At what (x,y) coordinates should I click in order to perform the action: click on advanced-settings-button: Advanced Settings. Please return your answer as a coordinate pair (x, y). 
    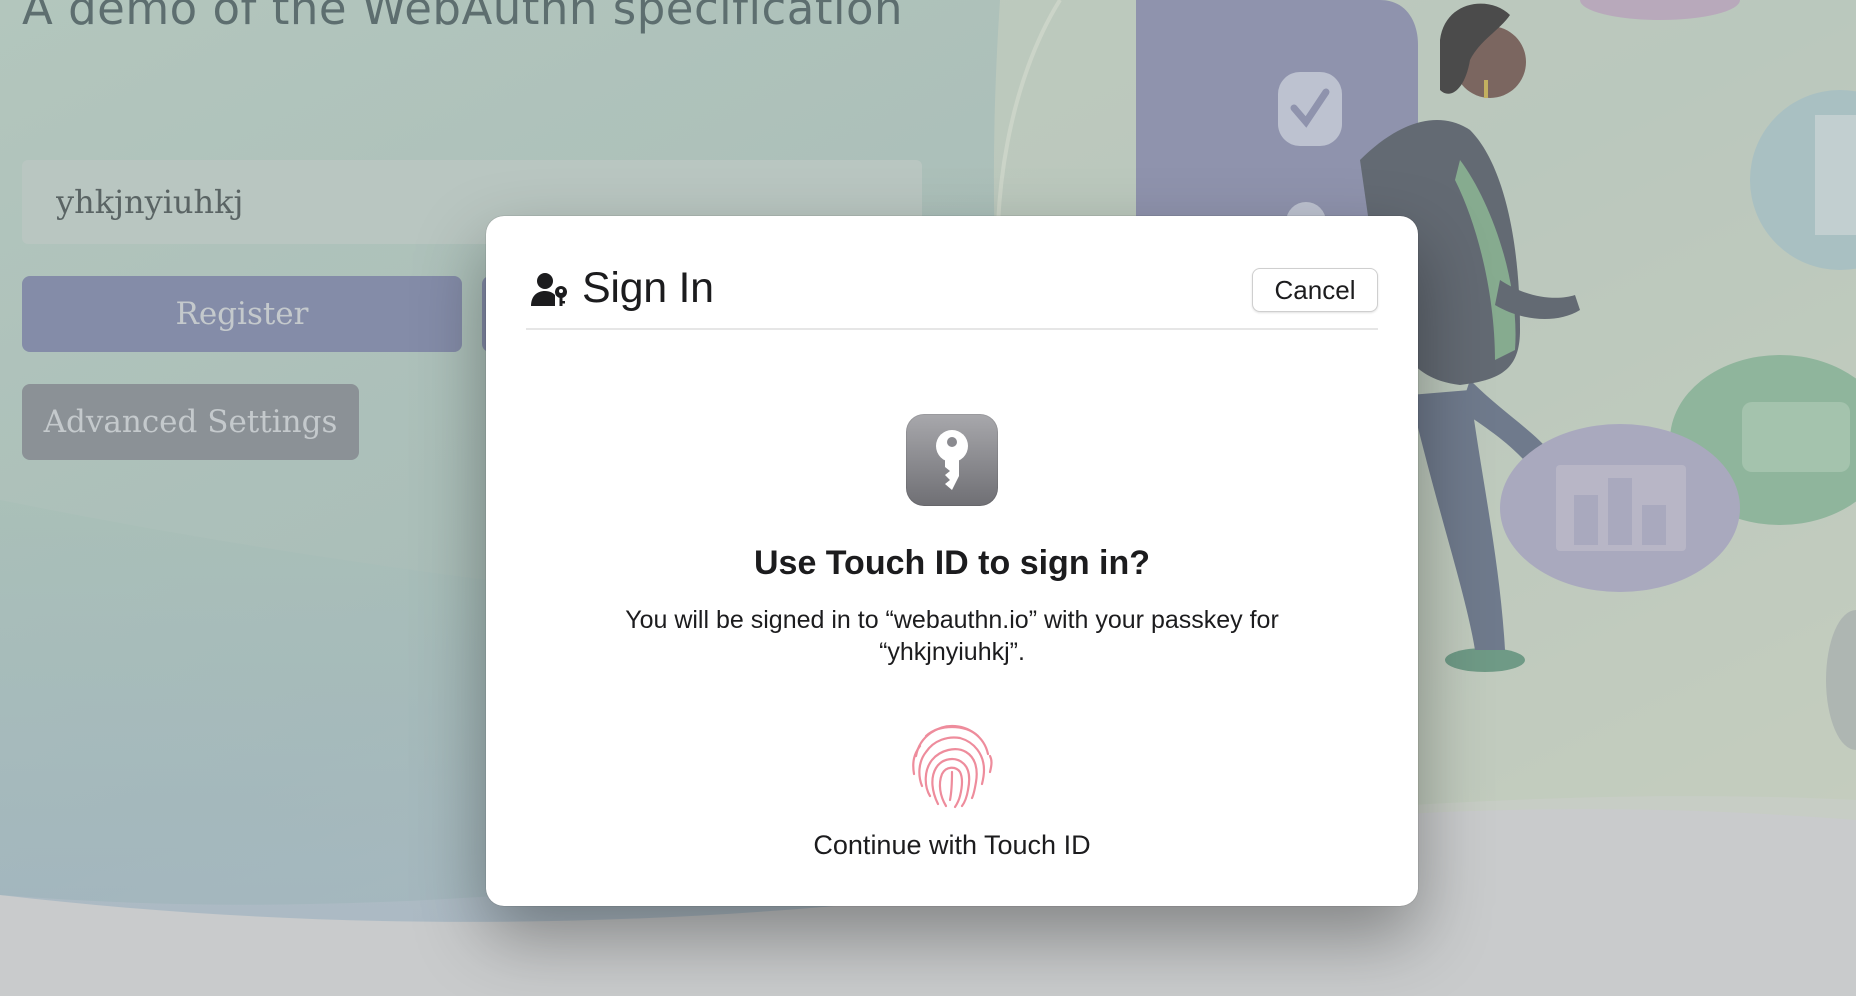
    Looking at the image, I should click on (190, 422).